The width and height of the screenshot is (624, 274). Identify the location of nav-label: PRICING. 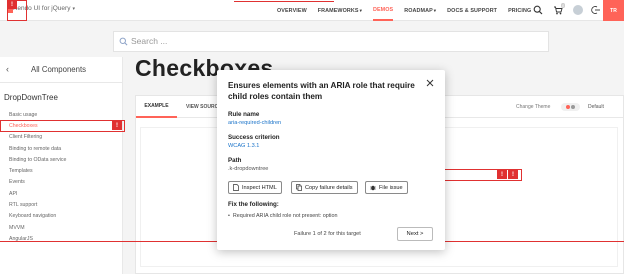
(520, 10).